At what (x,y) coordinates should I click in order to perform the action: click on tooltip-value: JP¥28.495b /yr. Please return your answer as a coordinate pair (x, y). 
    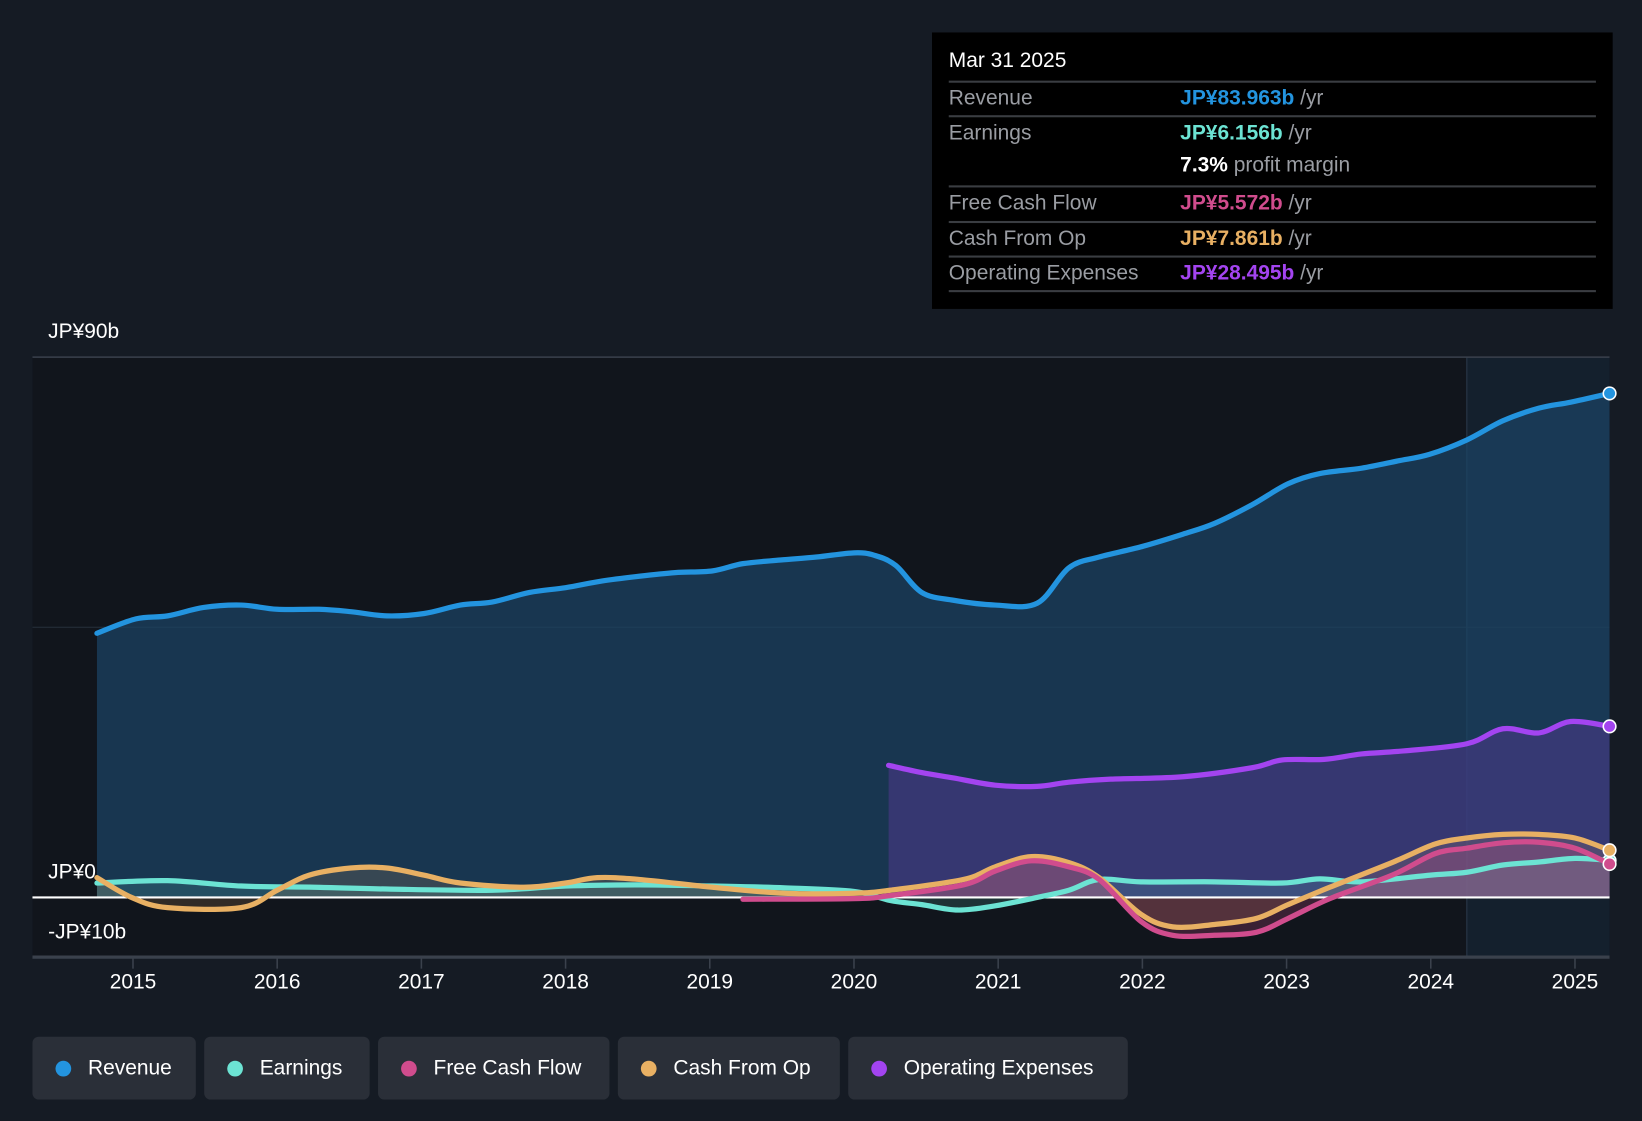
    Looking at the image, I should click on (1252, 273).